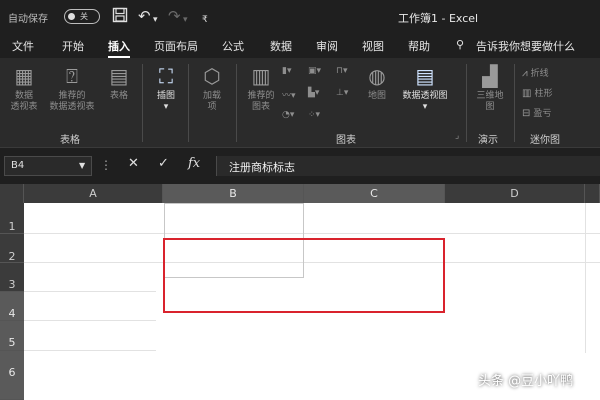  Describe the element at coordinates (460, 44) in the screenshot. I see `lightbulb-search-icon: ⚲` at that location.